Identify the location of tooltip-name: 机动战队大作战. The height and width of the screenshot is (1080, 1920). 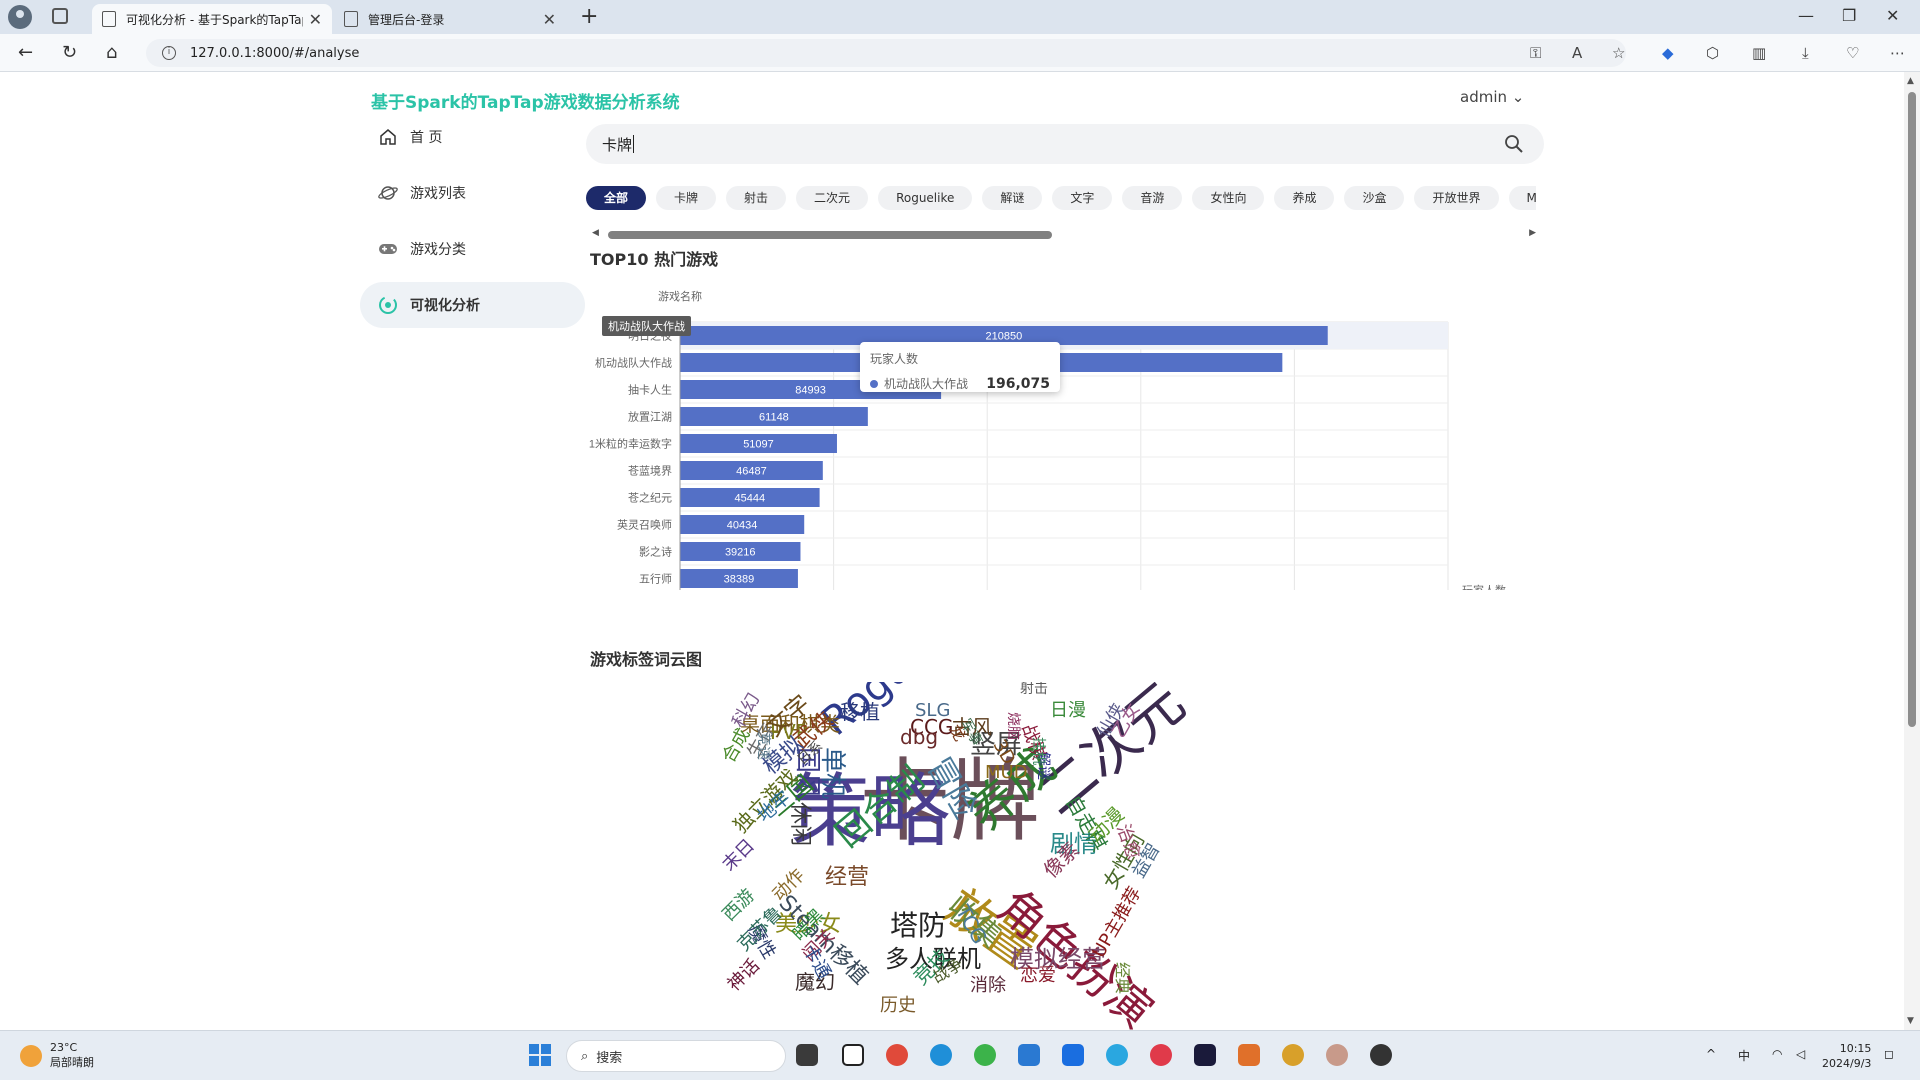
(926, 384).